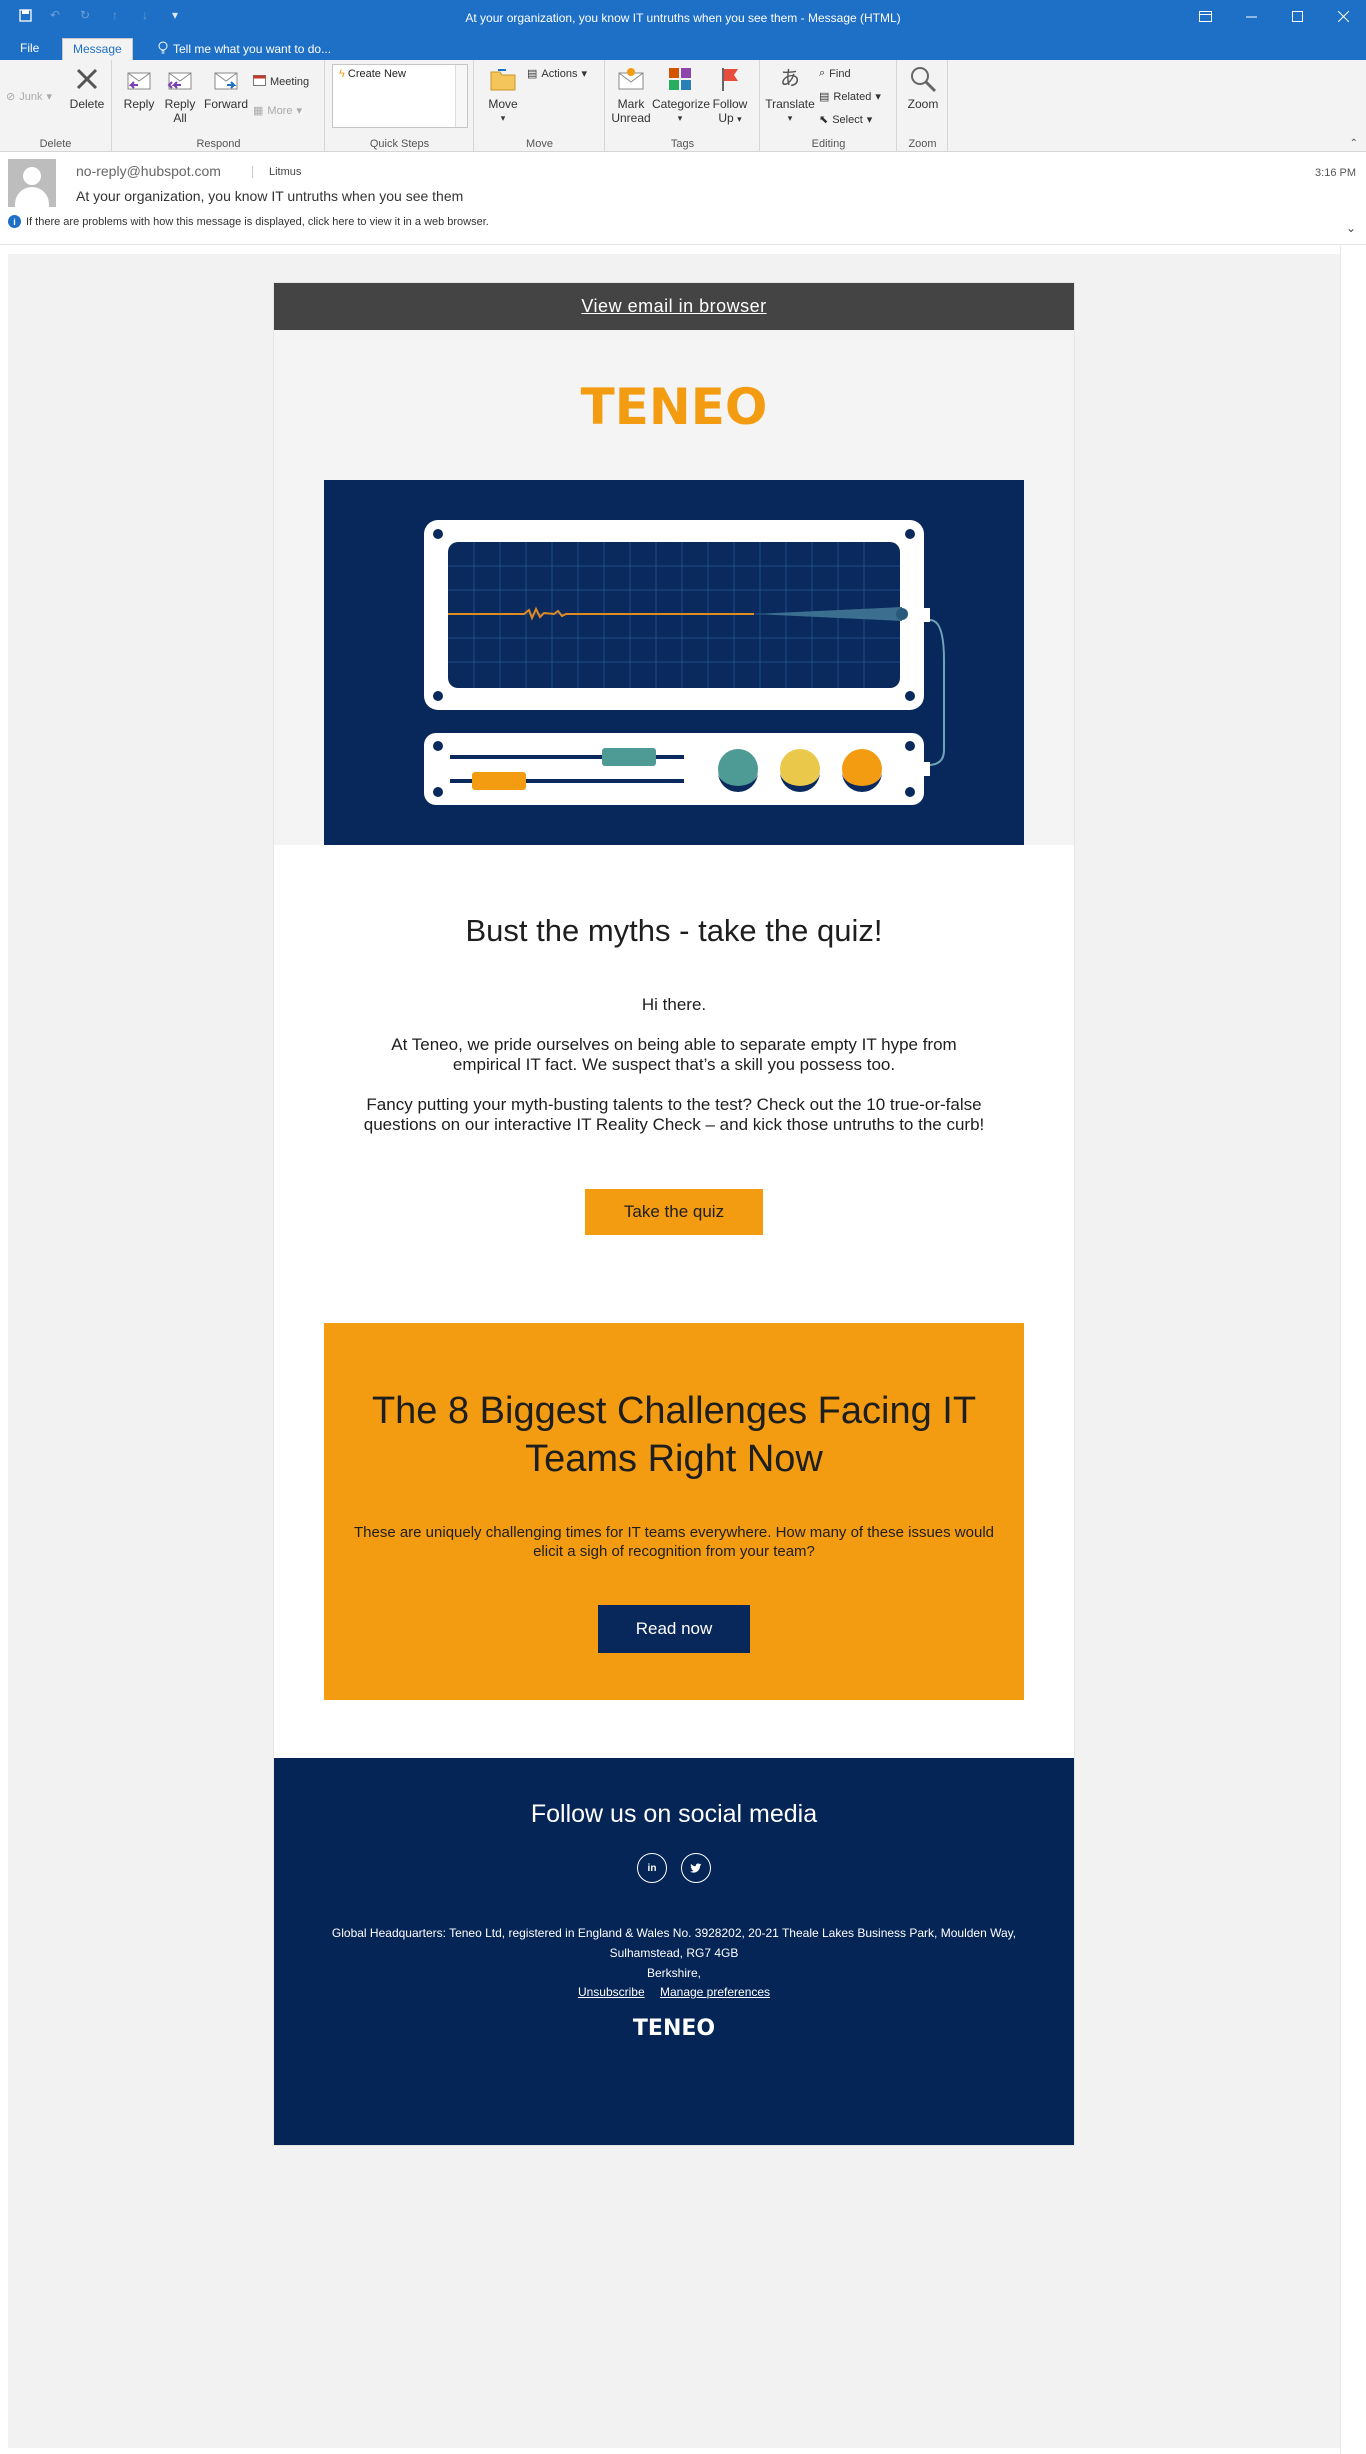 Image resolution: width=1366 pixels, height=2454 pixels. I want to click on group-label-delete: Delete, so click(55, 144).